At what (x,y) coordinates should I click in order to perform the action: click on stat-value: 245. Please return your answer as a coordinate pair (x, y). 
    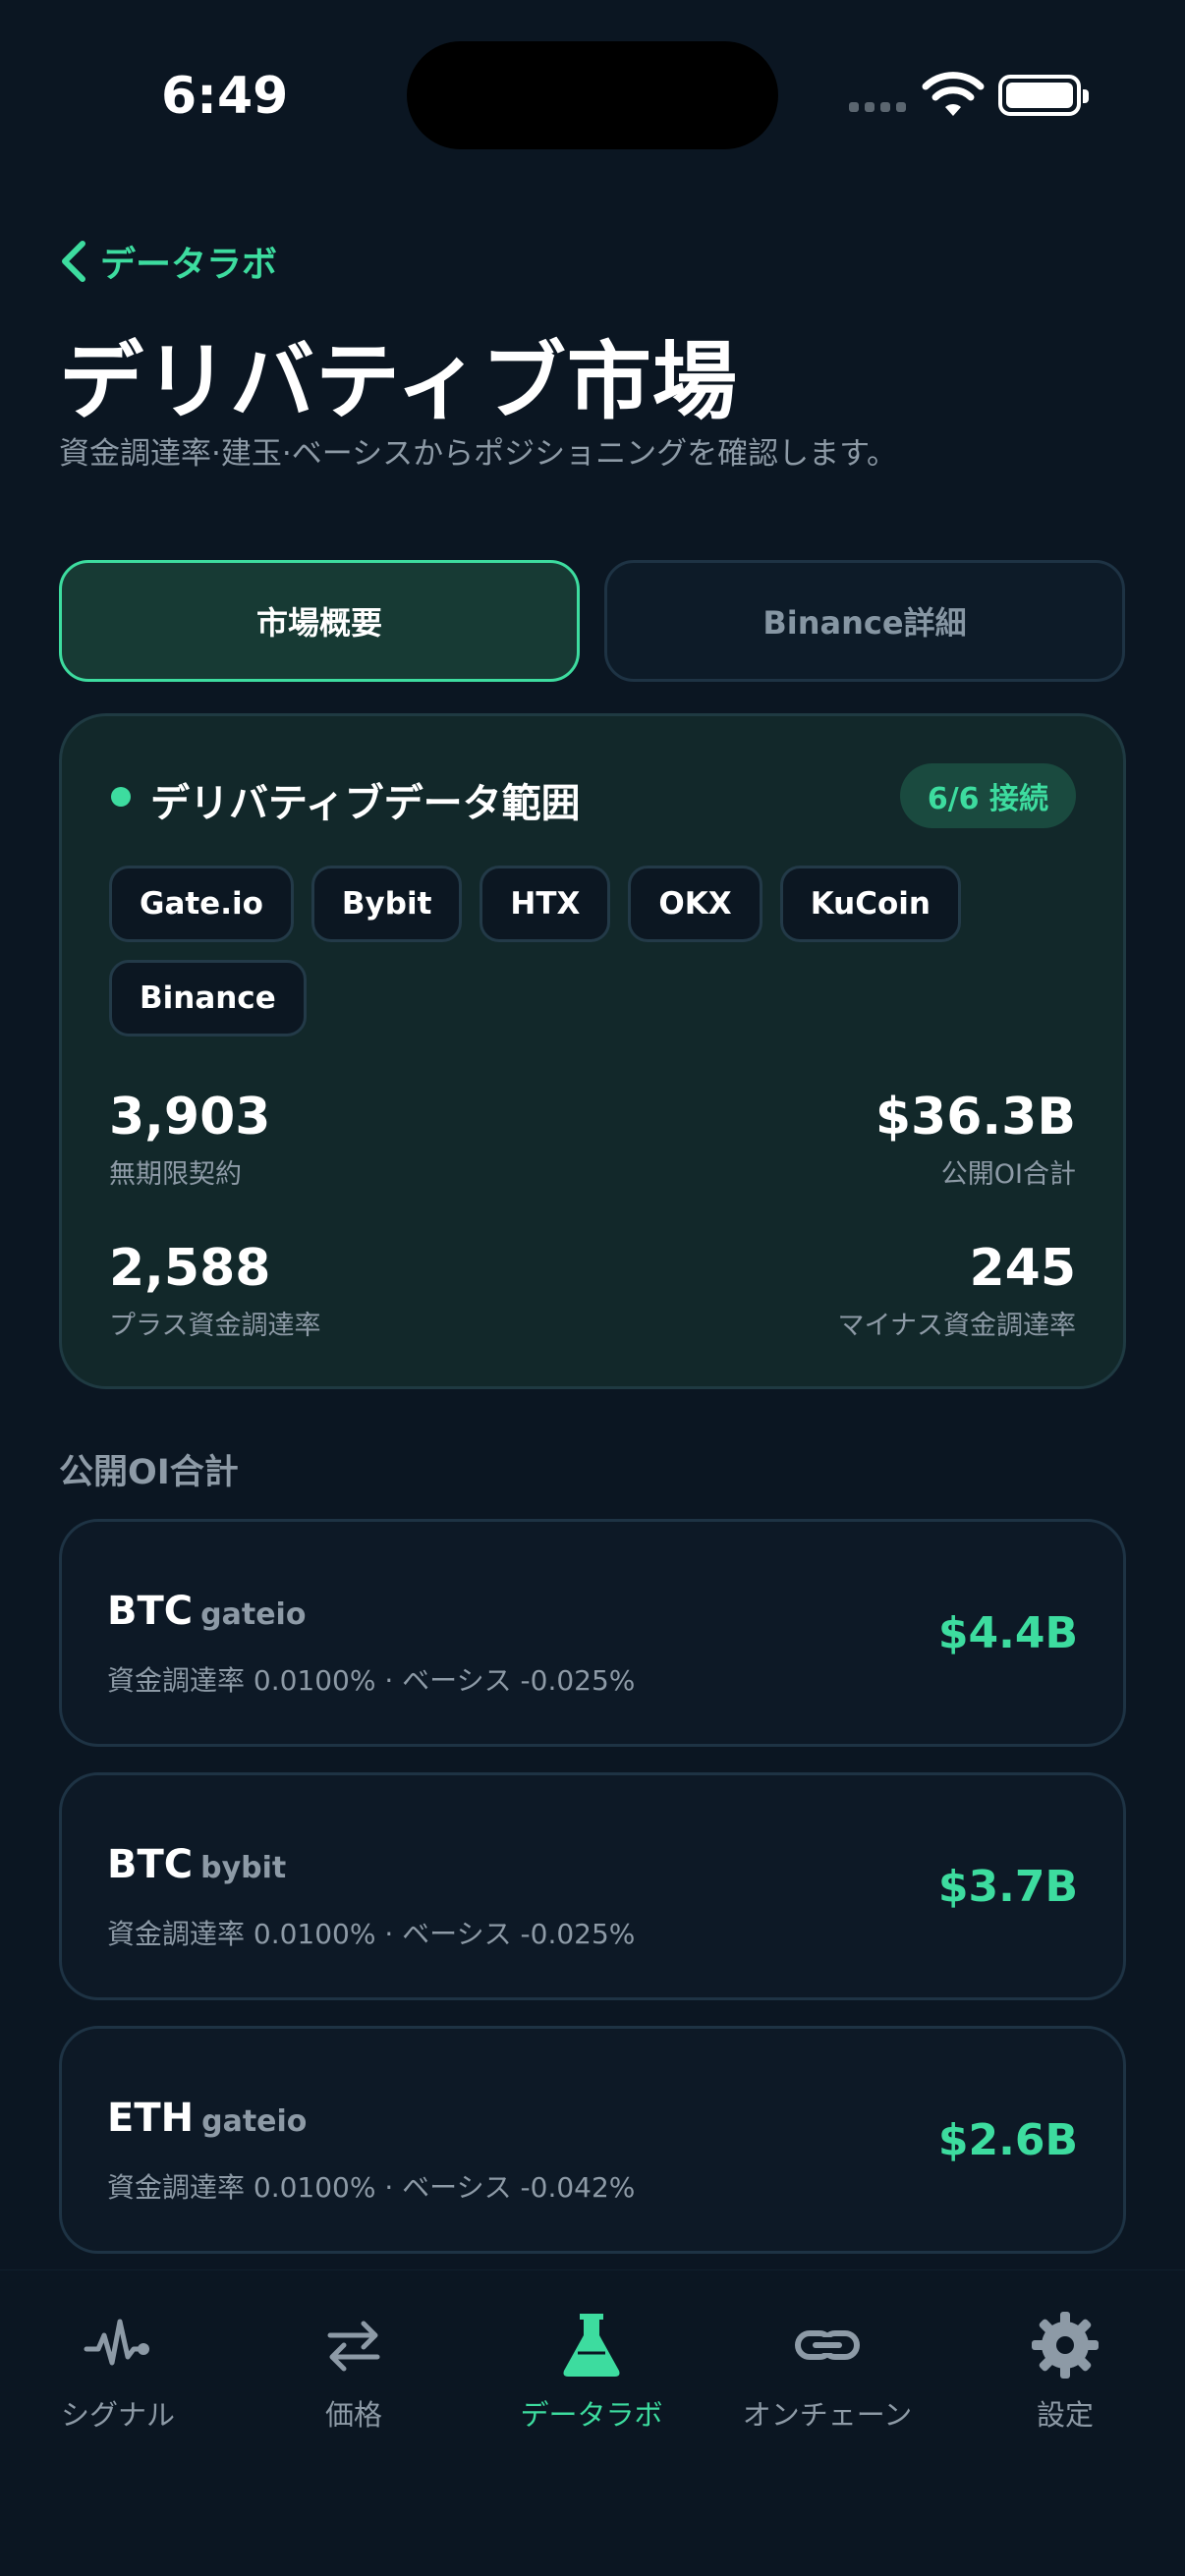
    Looking at the image, I should click on (1022, 1268).